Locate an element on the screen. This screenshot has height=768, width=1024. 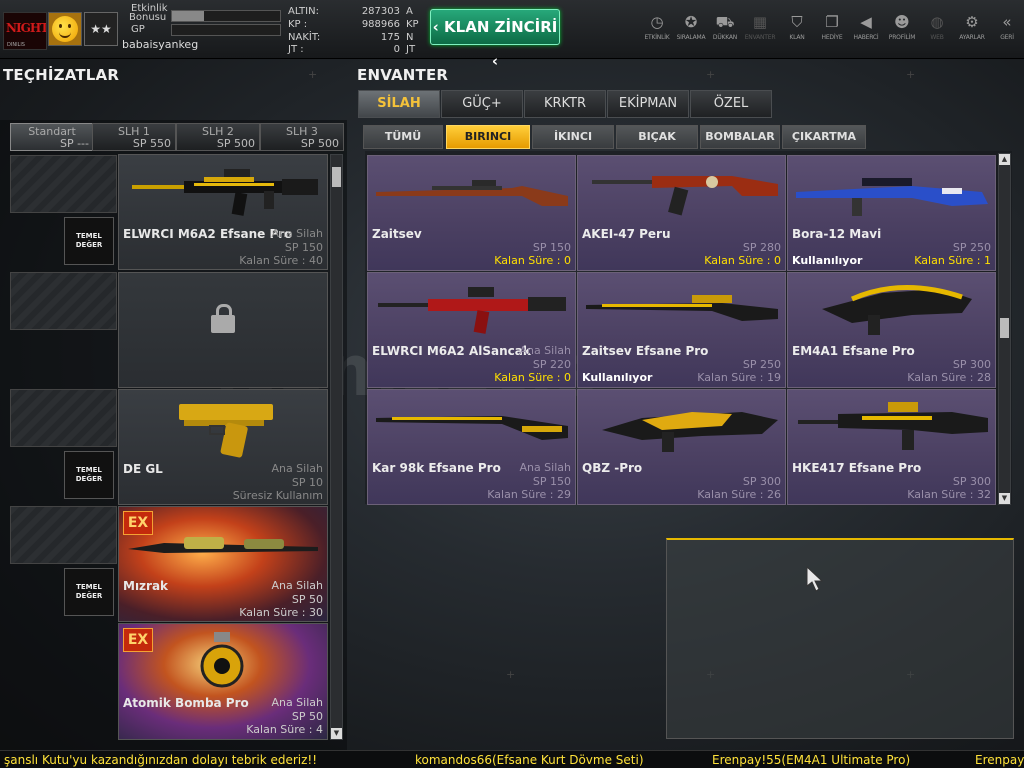
subtab-bombalar: BOMBALAR is located at coordinates (740, 137).